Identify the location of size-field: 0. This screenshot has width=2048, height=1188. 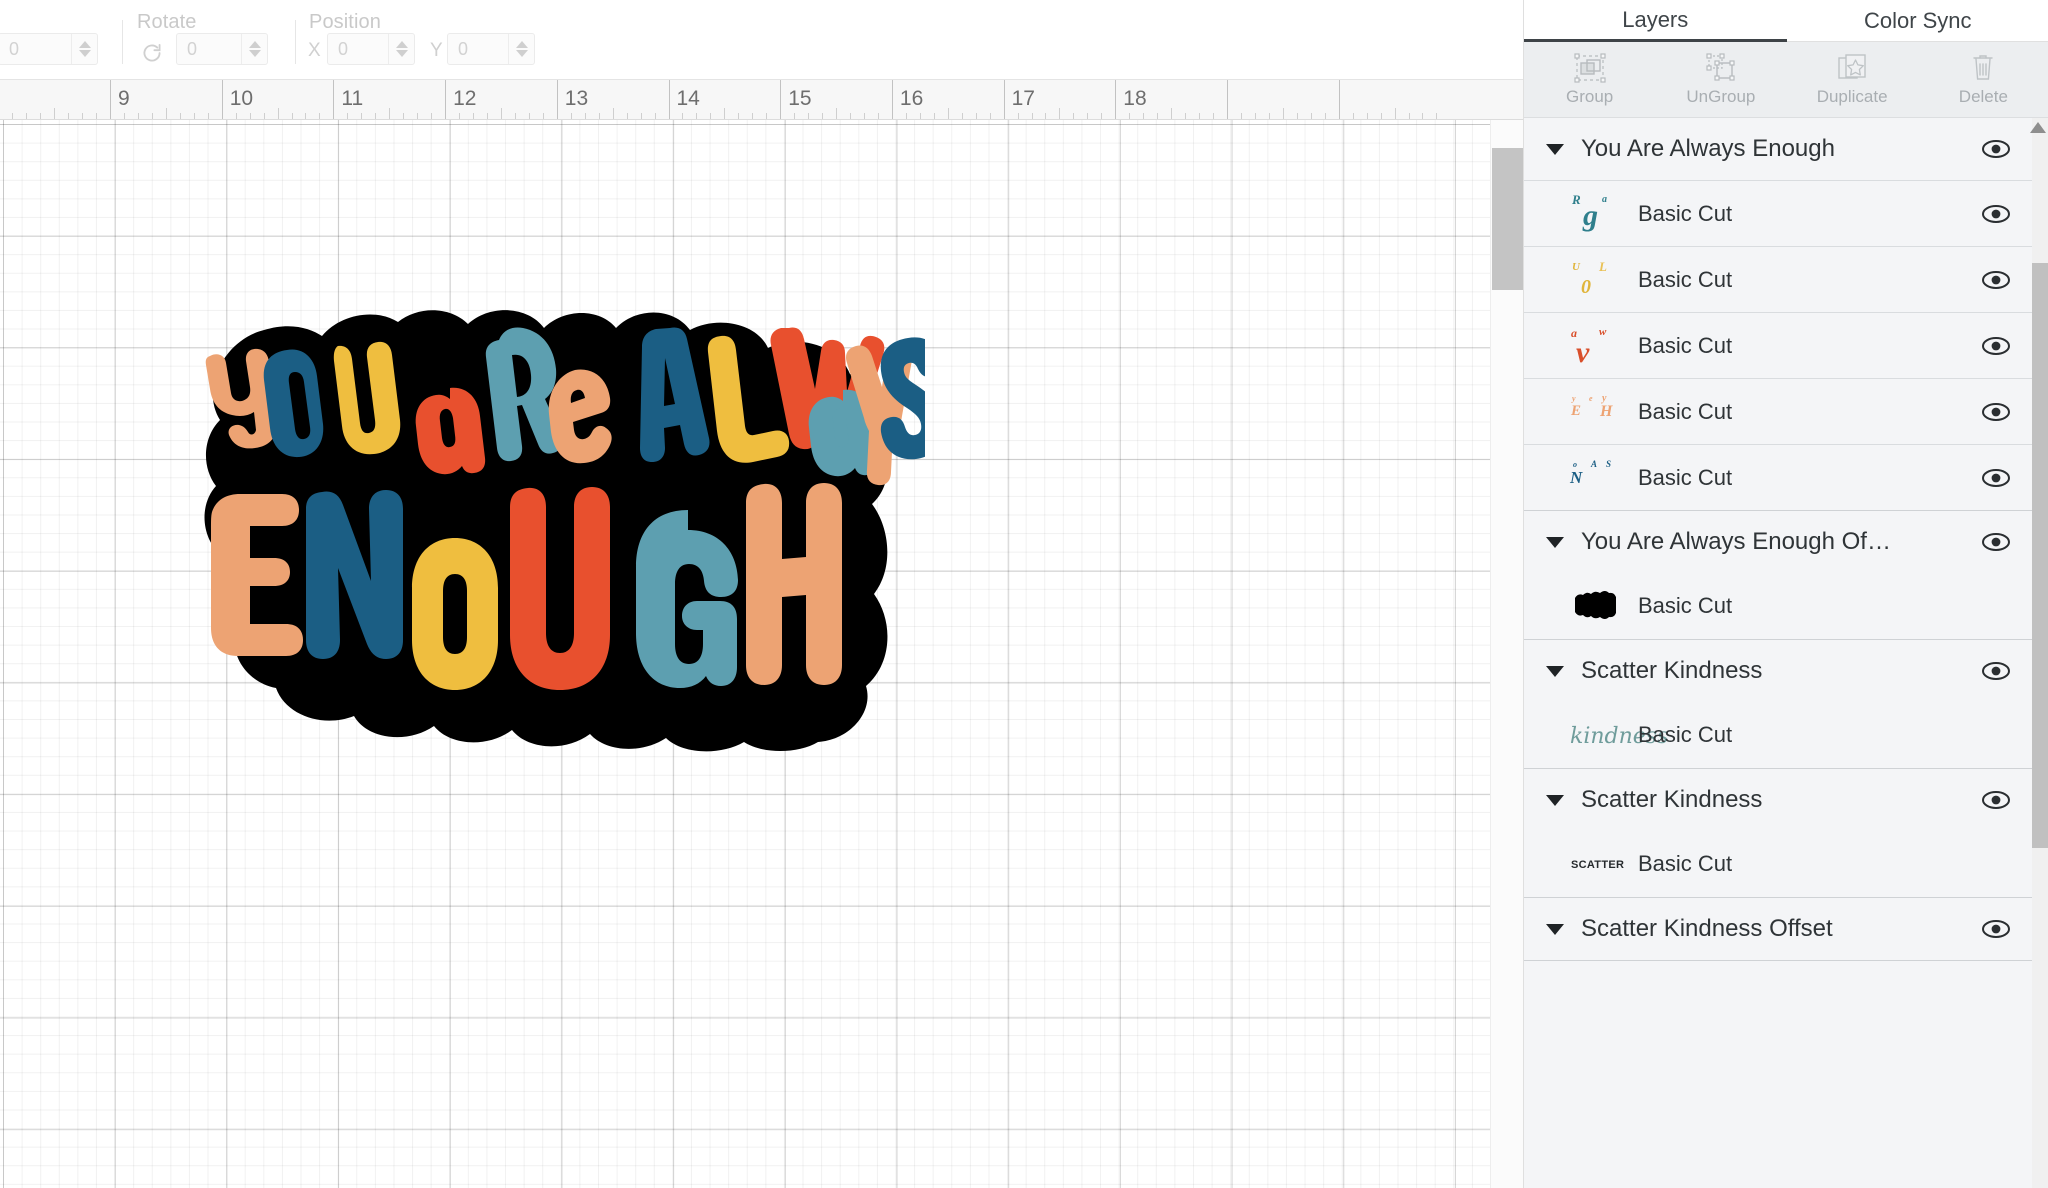
(49, 49).